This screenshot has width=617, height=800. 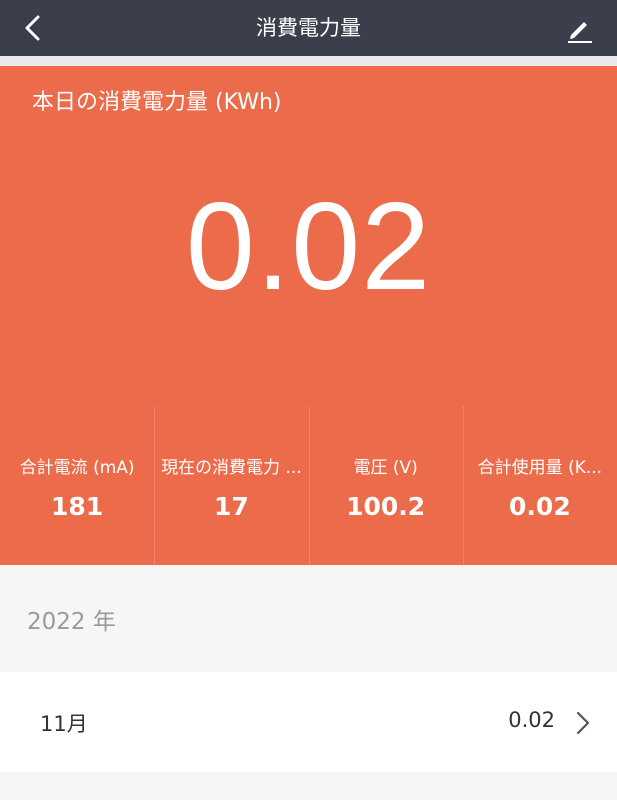 What do you see at coordinates (531, 720) in the screenshot?
I see `month-value: 0.02` at bounding box center [531, 720].